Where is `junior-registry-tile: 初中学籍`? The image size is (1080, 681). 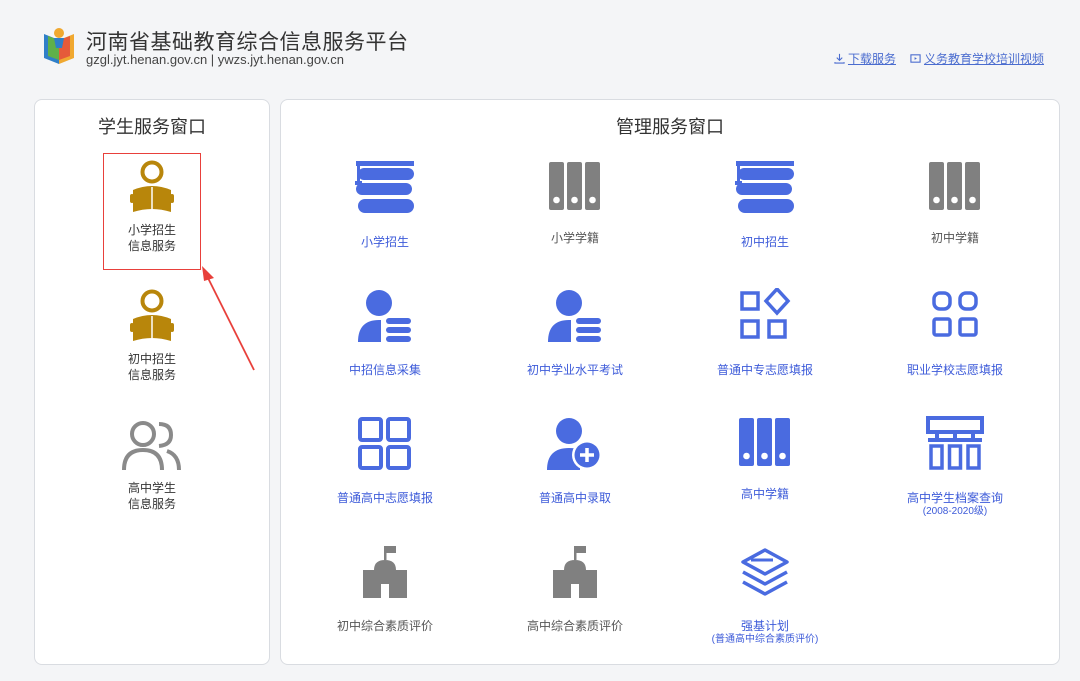
junior-registry-tile: 初中学籍 is located at coordinates (955, 203).